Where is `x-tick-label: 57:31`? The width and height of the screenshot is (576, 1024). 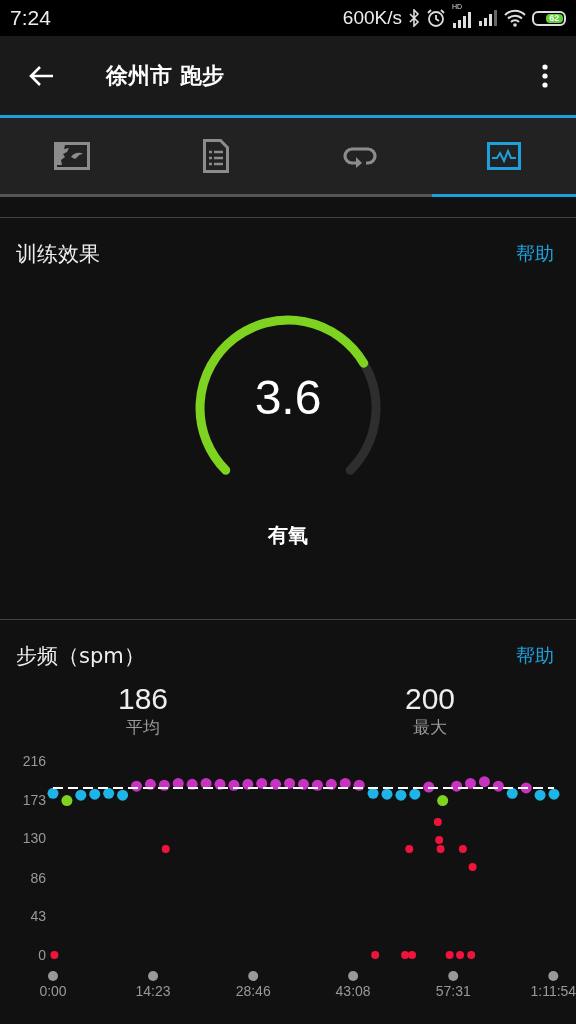 x-tick-label: 57:31 is located at coordinates (453, 991).